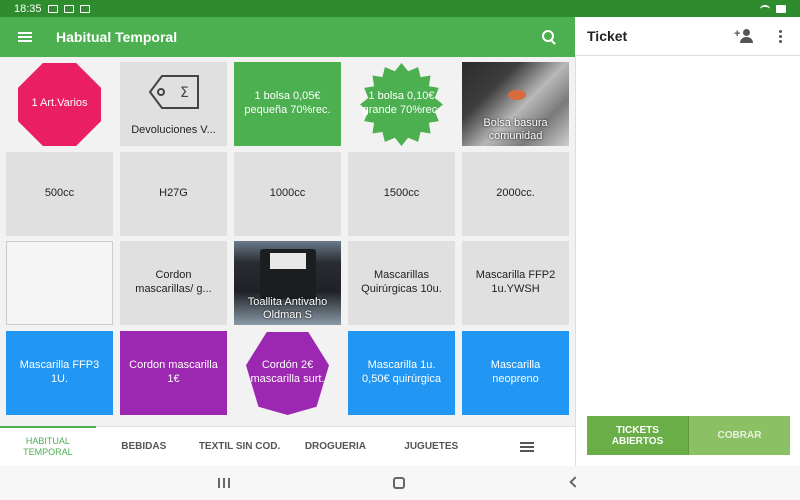  Describe the element at coordinates (401, 104) in the screenshot. I see `product-tile: 1 bolsa 0,10€ grande 70%rec.` at that location.